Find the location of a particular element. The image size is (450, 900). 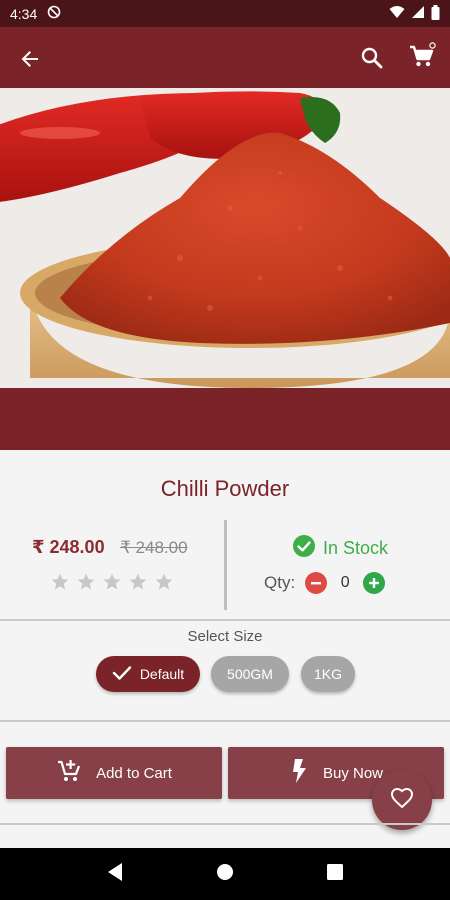

product-title: Chilli Powder is located at coordinates (225, 488).